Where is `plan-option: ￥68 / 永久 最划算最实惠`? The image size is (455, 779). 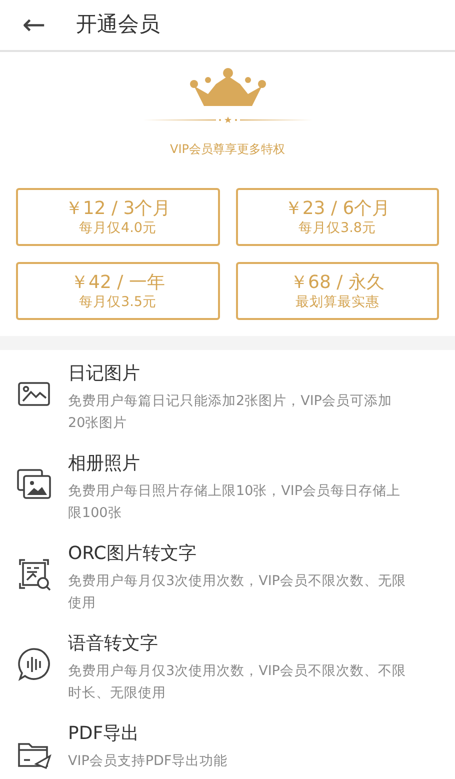 plan-option: ￥68 / 永久 最划算最实惠 is located at coordinates (337, 291).